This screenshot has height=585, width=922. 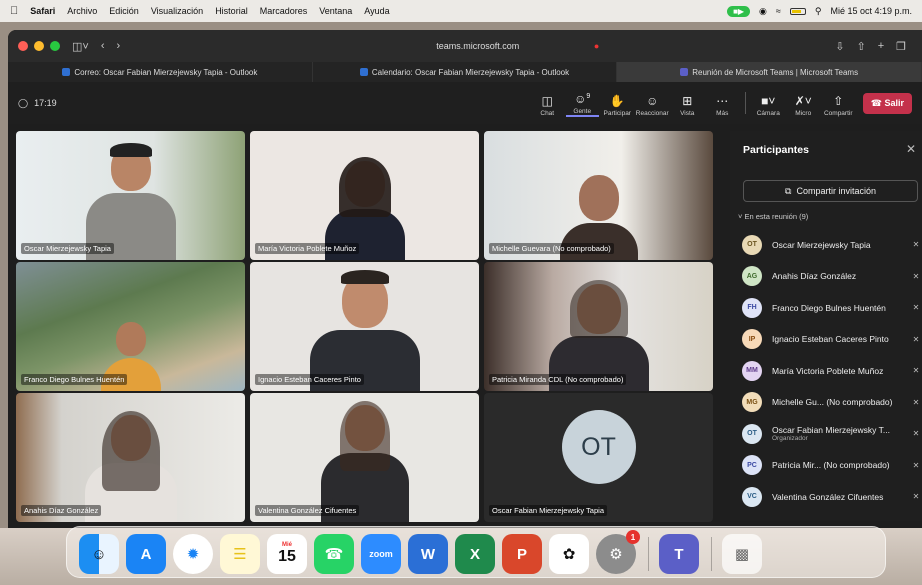 I want to click on leave-button: ☎ Salir, so click(x=887, y=103).